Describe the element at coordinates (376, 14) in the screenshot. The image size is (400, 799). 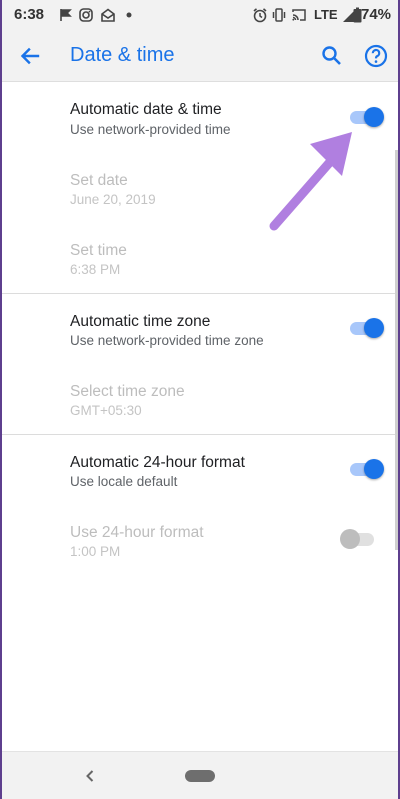
I see `battery-percent: 74%` at that location.